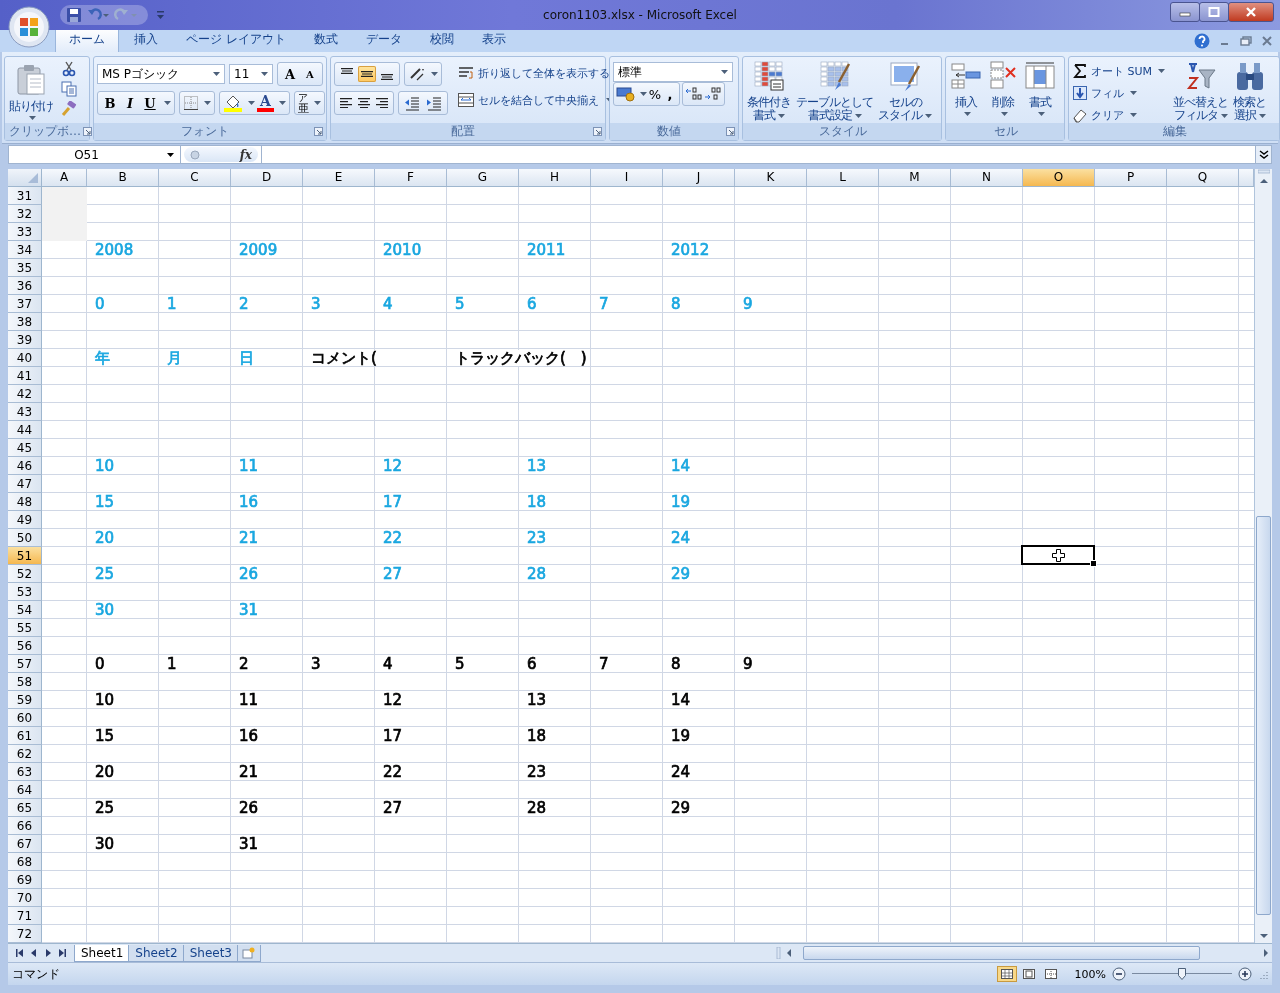 This screenshot has height=993, width=1280. Describe the element at coordinates (1251, 12) in the screenshot. I see `close-button` at that location.